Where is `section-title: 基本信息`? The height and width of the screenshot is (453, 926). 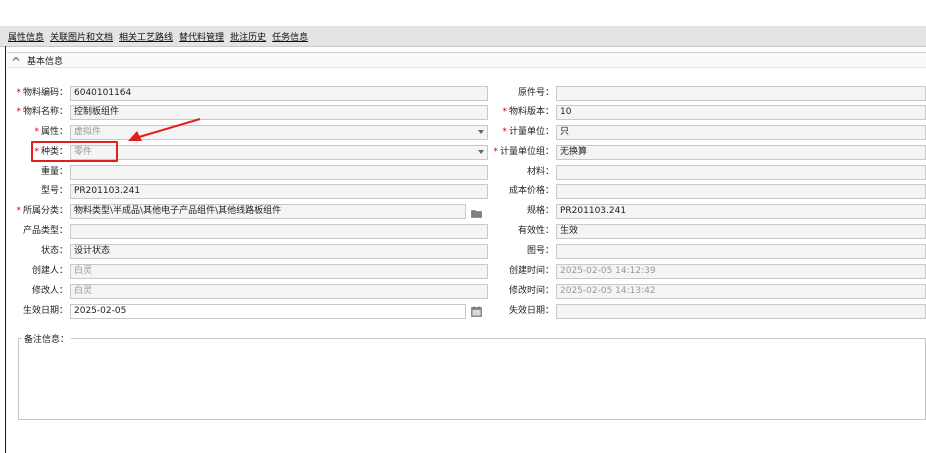 section-title: 基本信息 is located at coordinates (45, 62).